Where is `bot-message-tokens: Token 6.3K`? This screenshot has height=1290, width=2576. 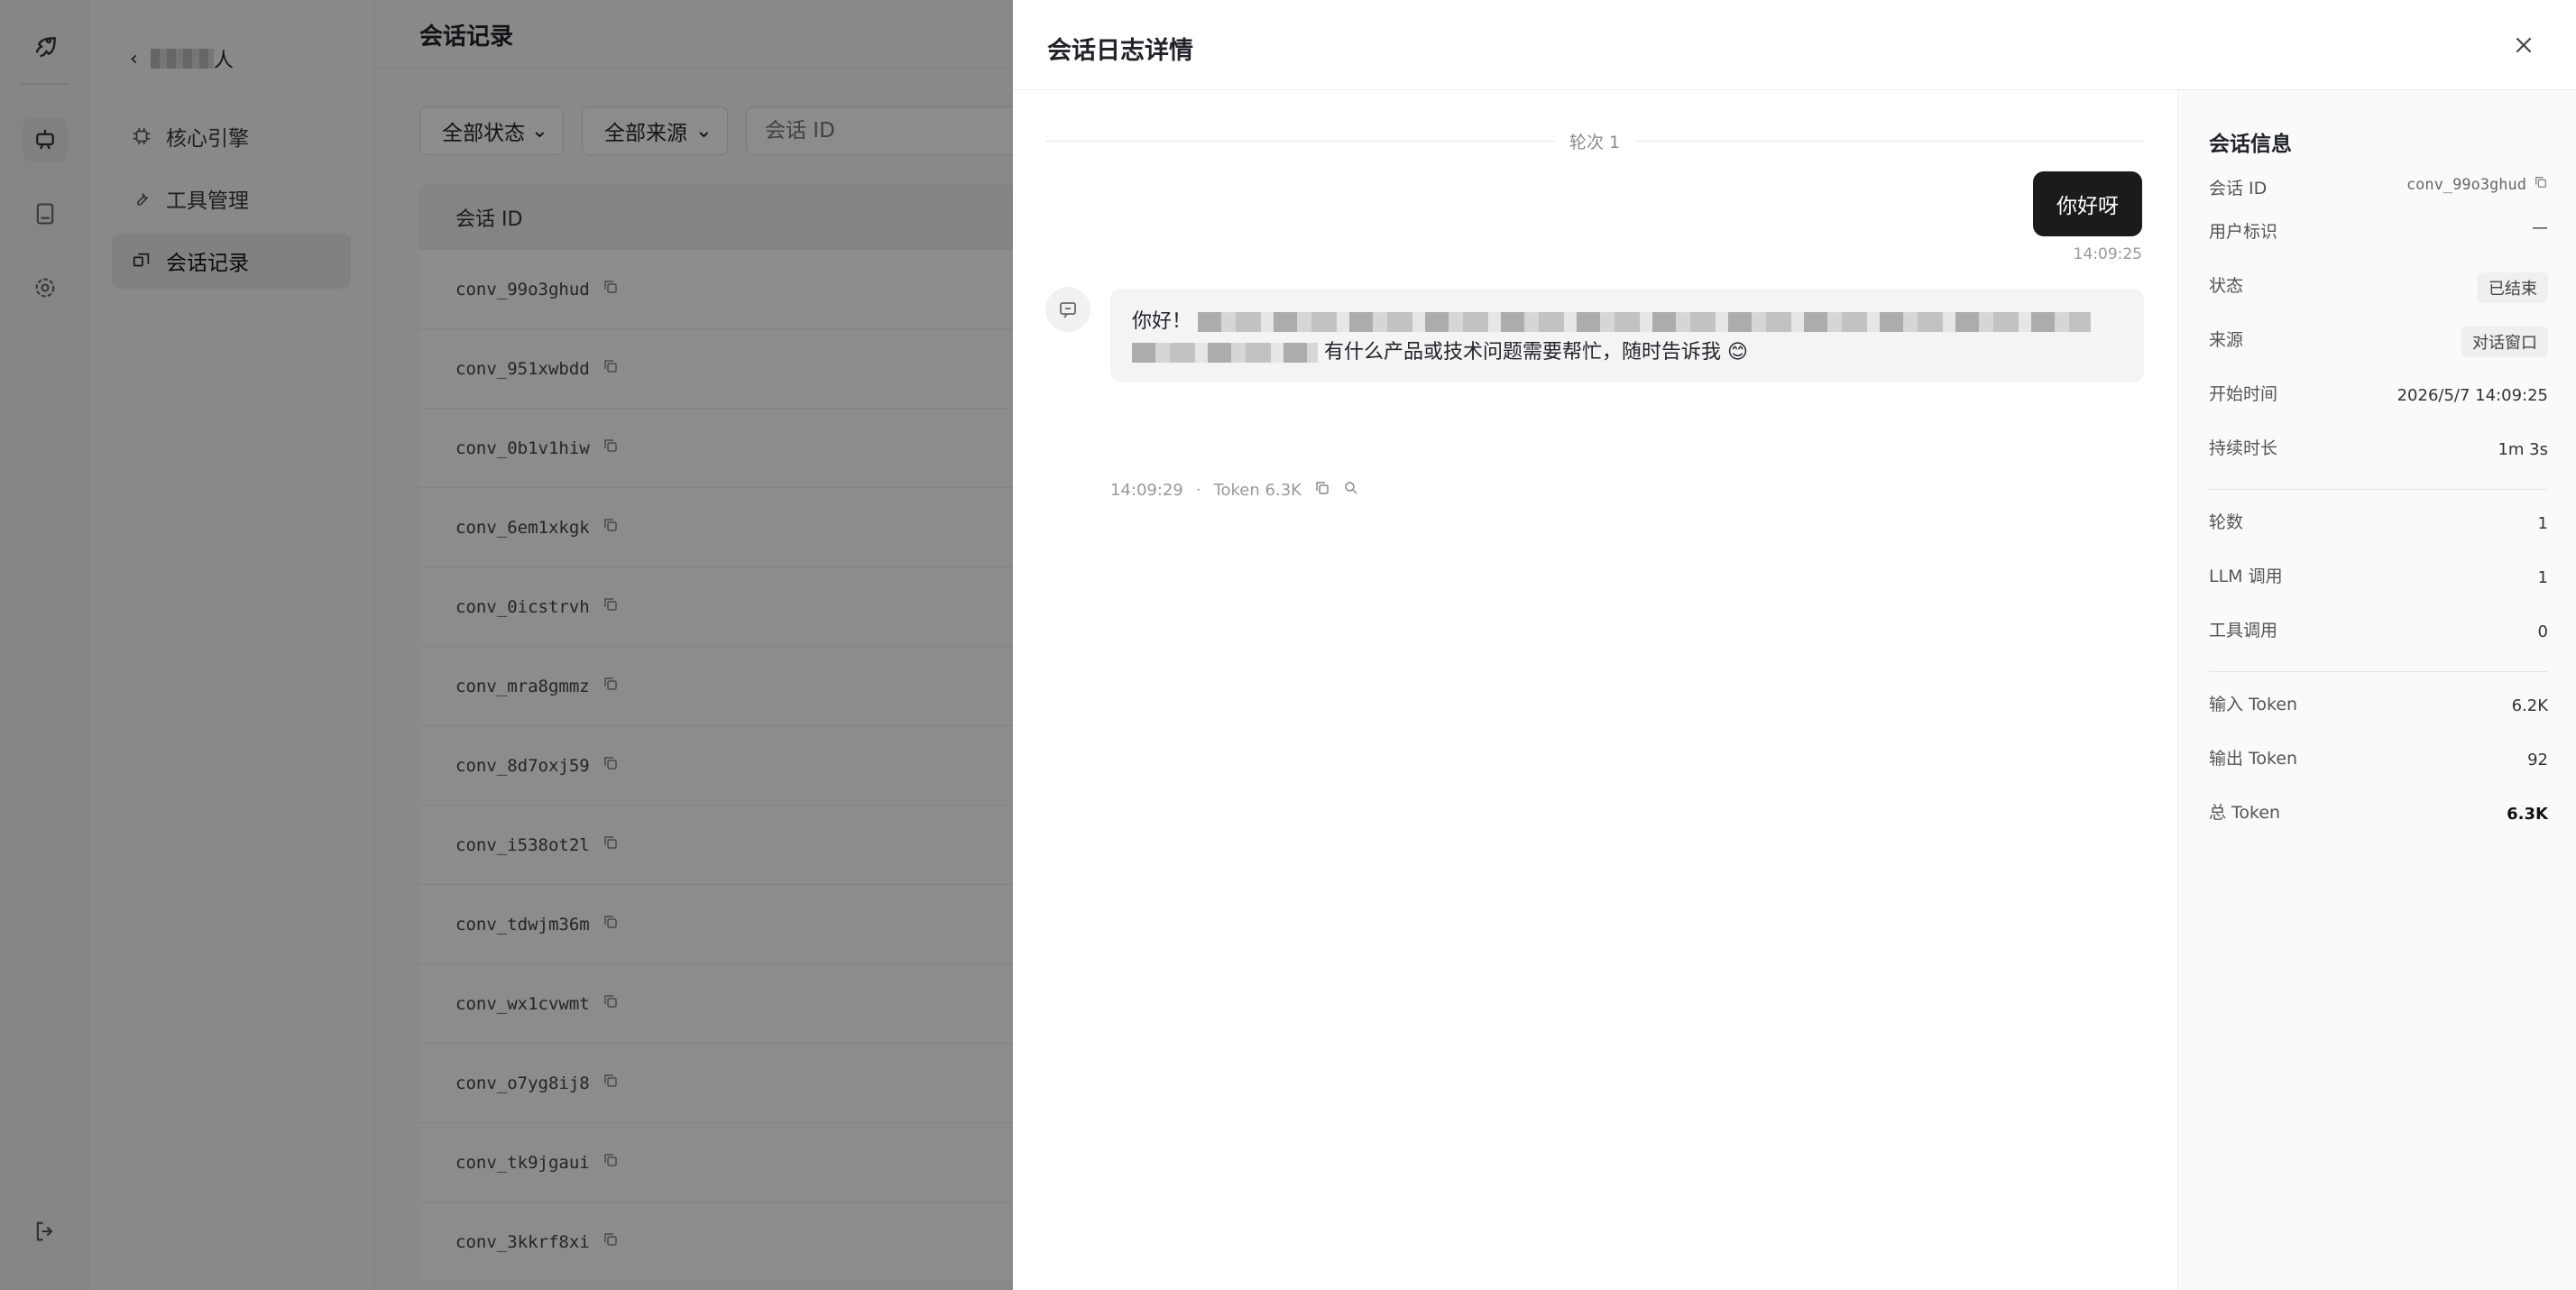
bot-message-tokens: Token 6.3K is located at coordinates (1257, 490).